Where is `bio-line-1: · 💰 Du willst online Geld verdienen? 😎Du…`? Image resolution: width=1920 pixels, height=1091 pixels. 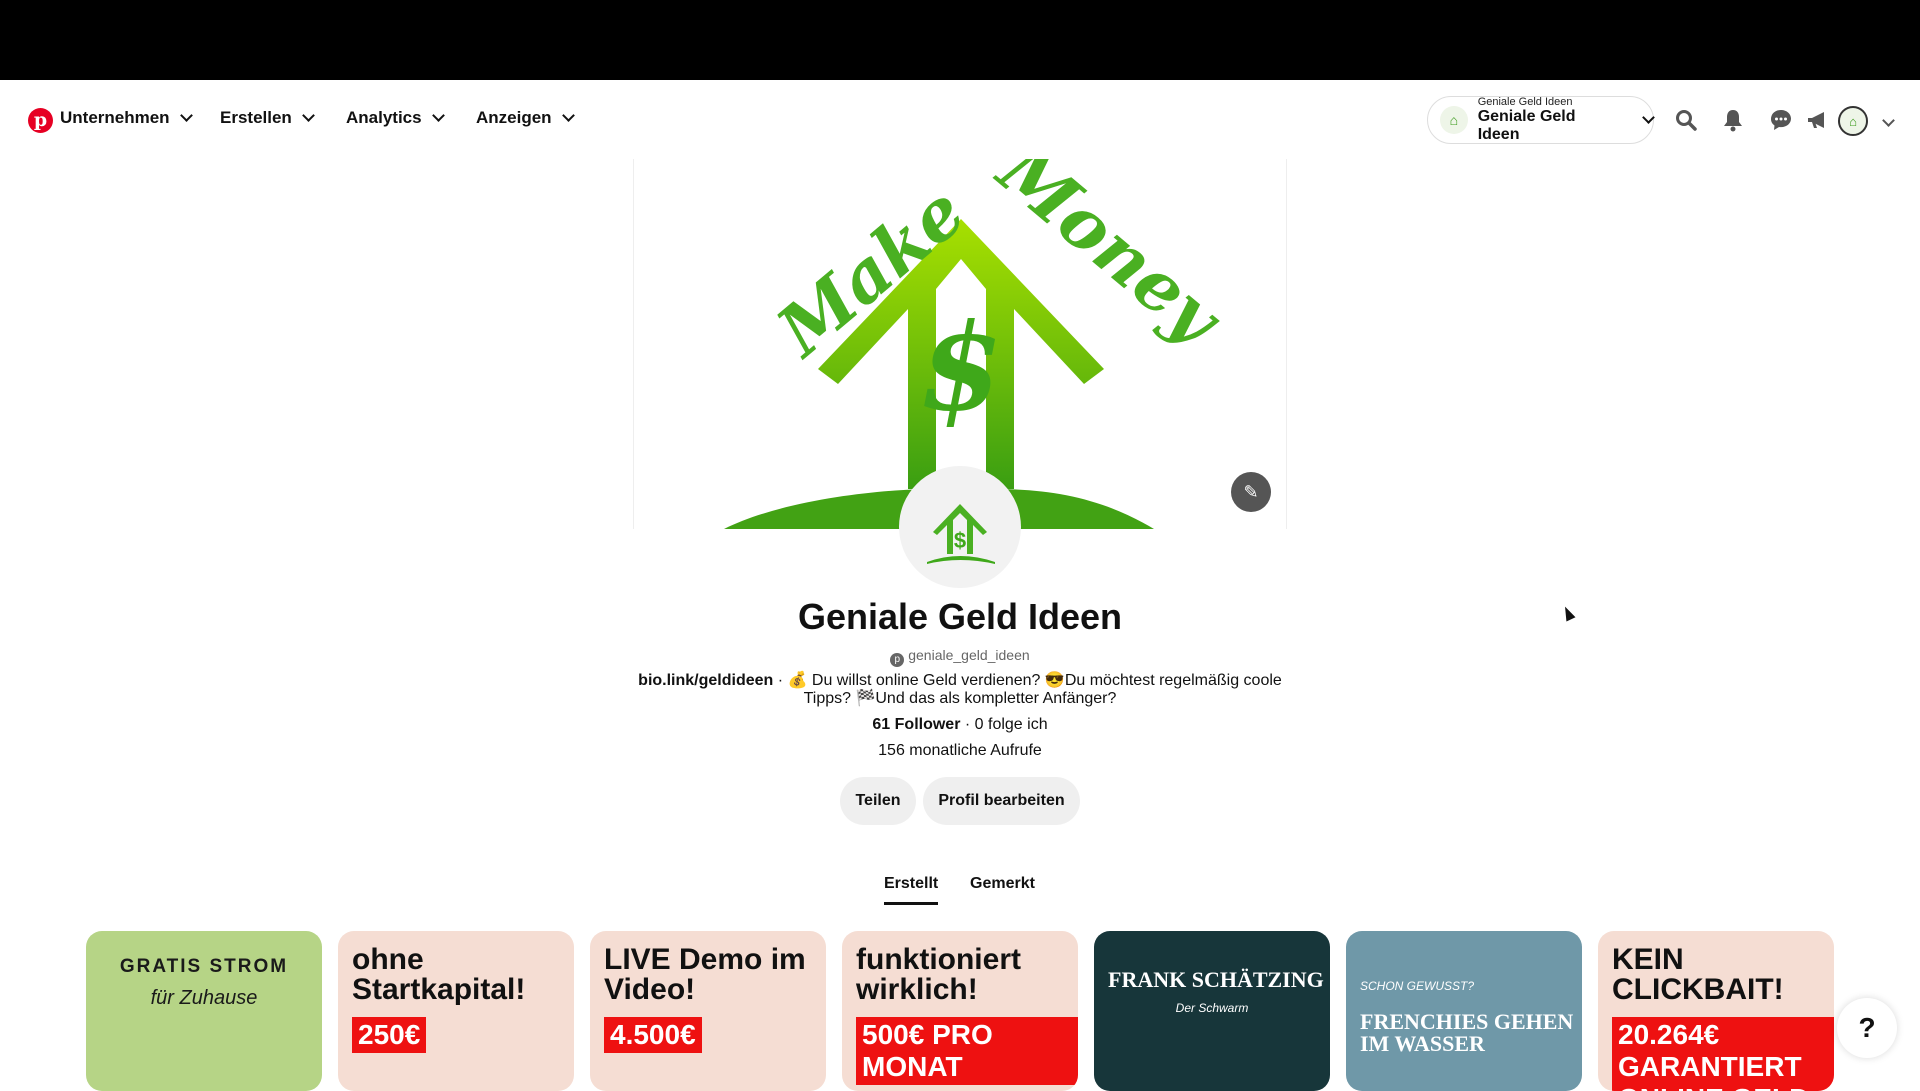
bio-line-1: · 💰 Du willst online Geld verdienen? 😎Du… is located at coordinates (1027, 680).